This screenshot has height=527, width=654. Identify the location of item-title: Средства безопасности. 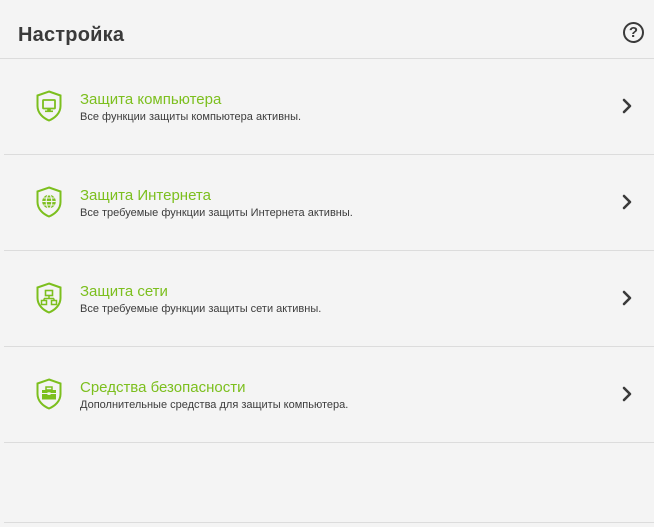
(163, 387).